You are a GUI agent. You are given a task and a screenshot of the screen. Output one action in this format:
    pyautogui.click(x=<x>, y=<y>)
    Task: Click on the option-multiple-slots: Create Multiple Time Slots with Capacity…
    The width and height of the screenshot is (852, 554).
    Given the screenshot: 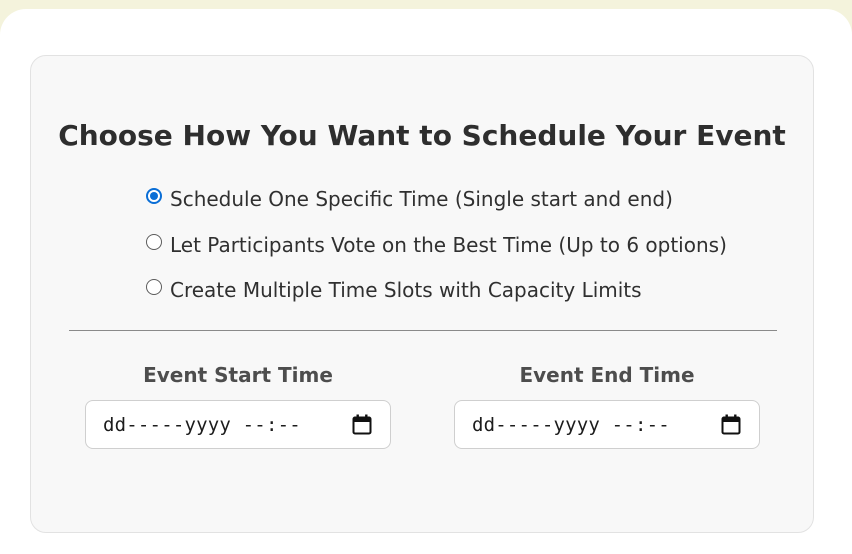 What is the action you would take?
    pyautogui.click(x=436, y=290)
    